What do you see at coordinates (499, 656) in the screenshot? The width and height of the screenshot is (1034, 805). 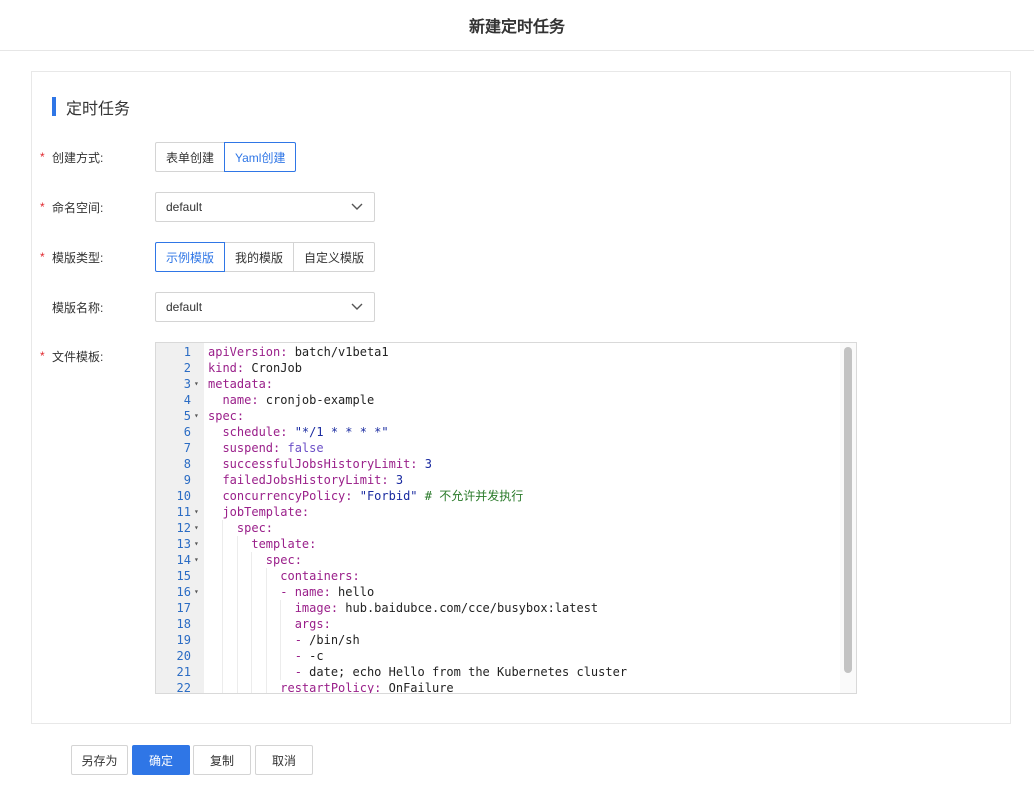 I see `code-line: 20 - -c` at bounding box center [499, 656].